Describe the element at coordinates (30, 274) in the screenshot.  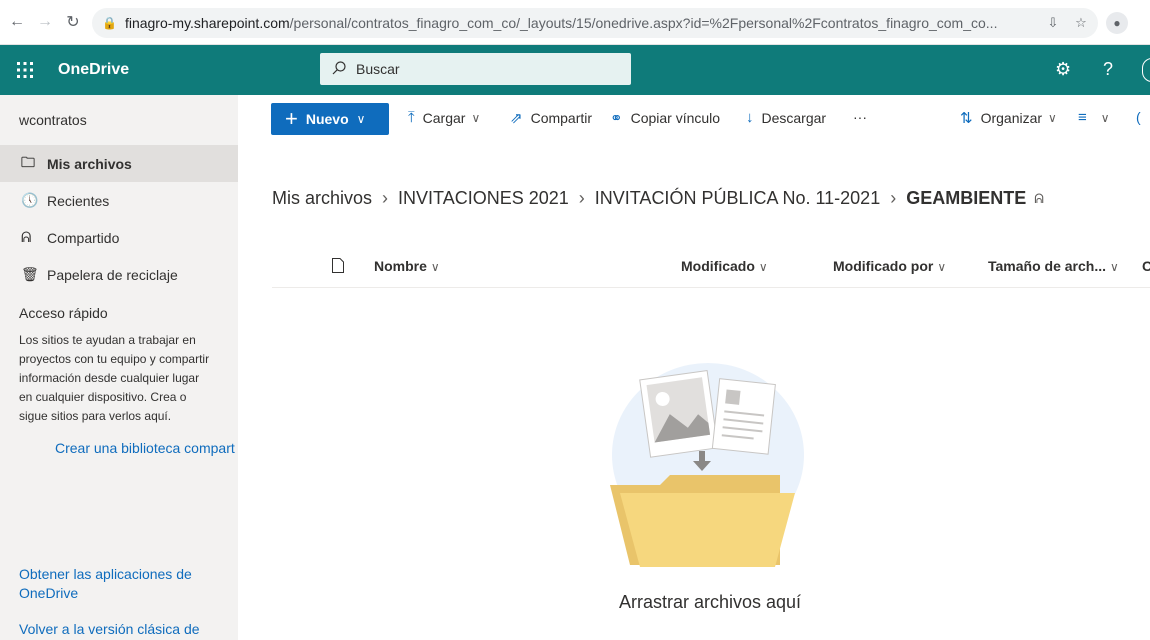
I see `trash-icon: 🗑` at that location.